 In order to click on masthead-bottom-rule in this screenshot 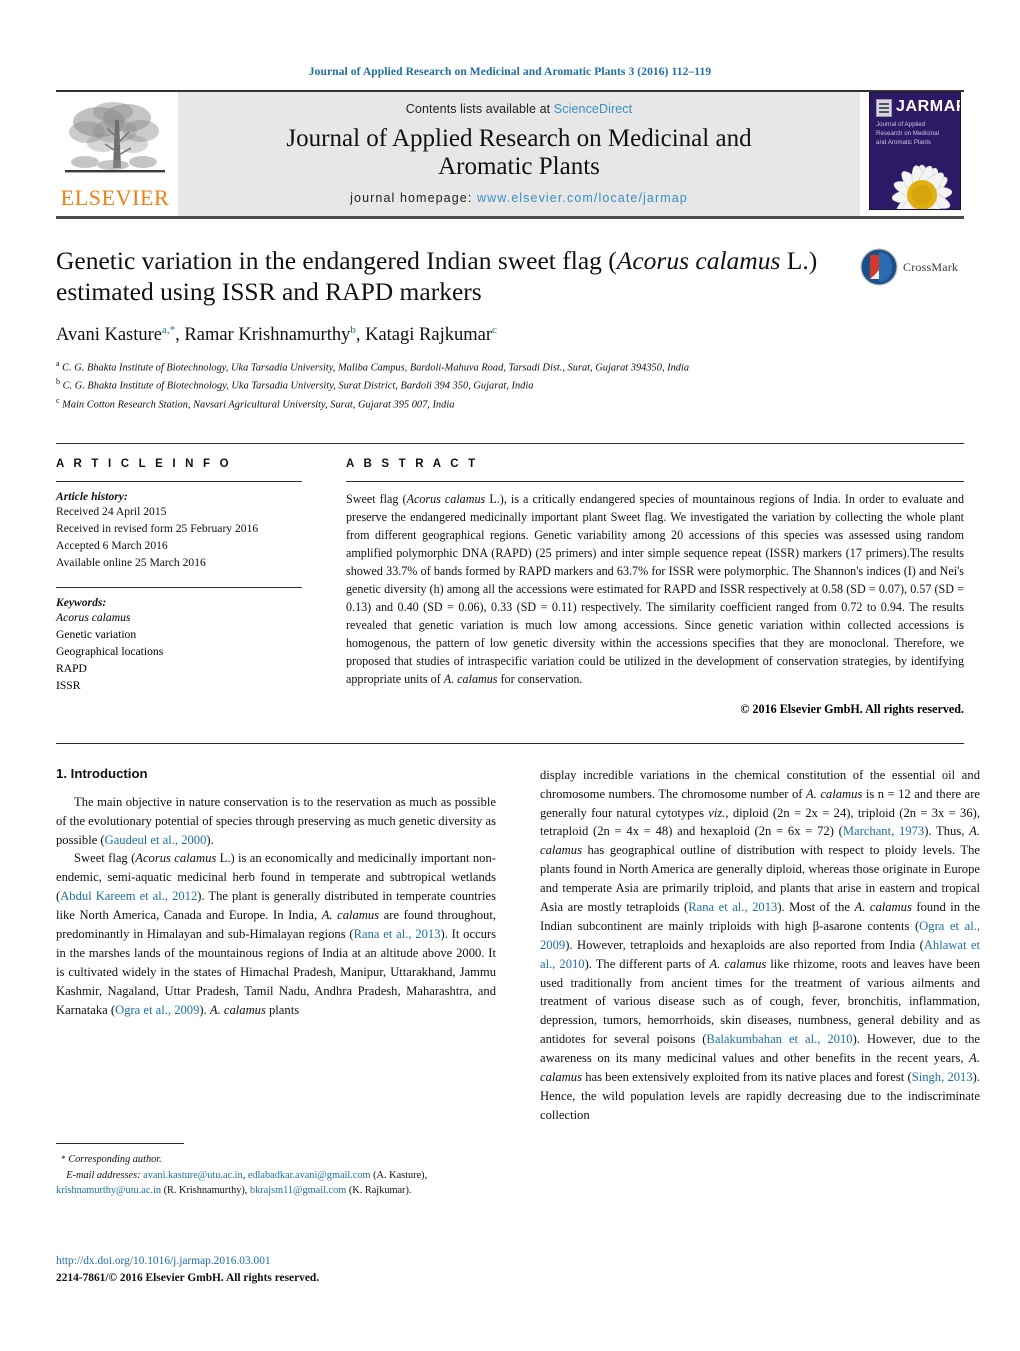, I will do `click(510, 217)`.